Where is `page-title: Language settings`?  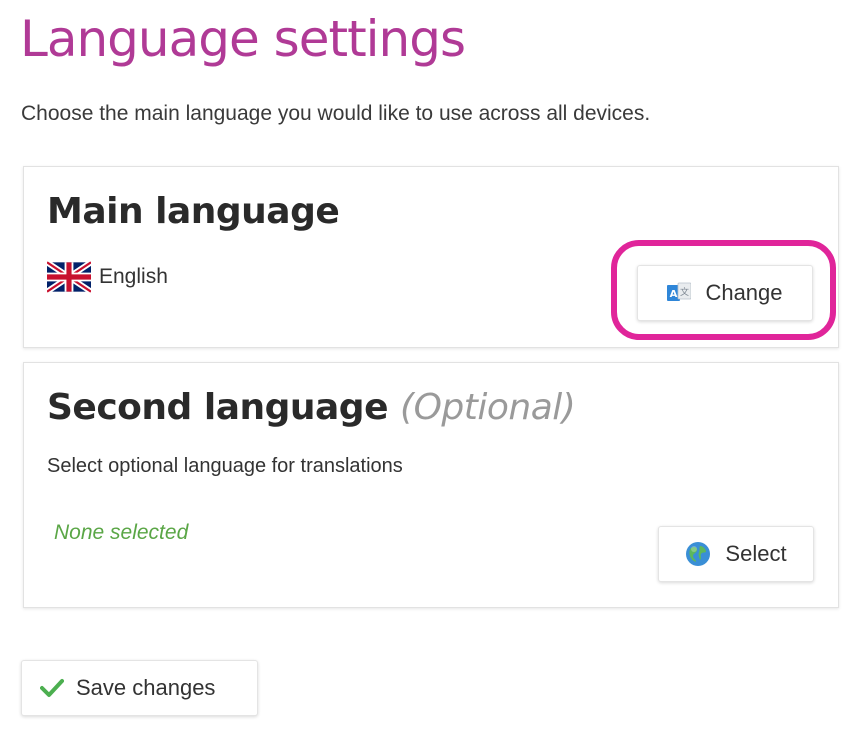 page-title: Language settings is located at coordinates (243, 39).